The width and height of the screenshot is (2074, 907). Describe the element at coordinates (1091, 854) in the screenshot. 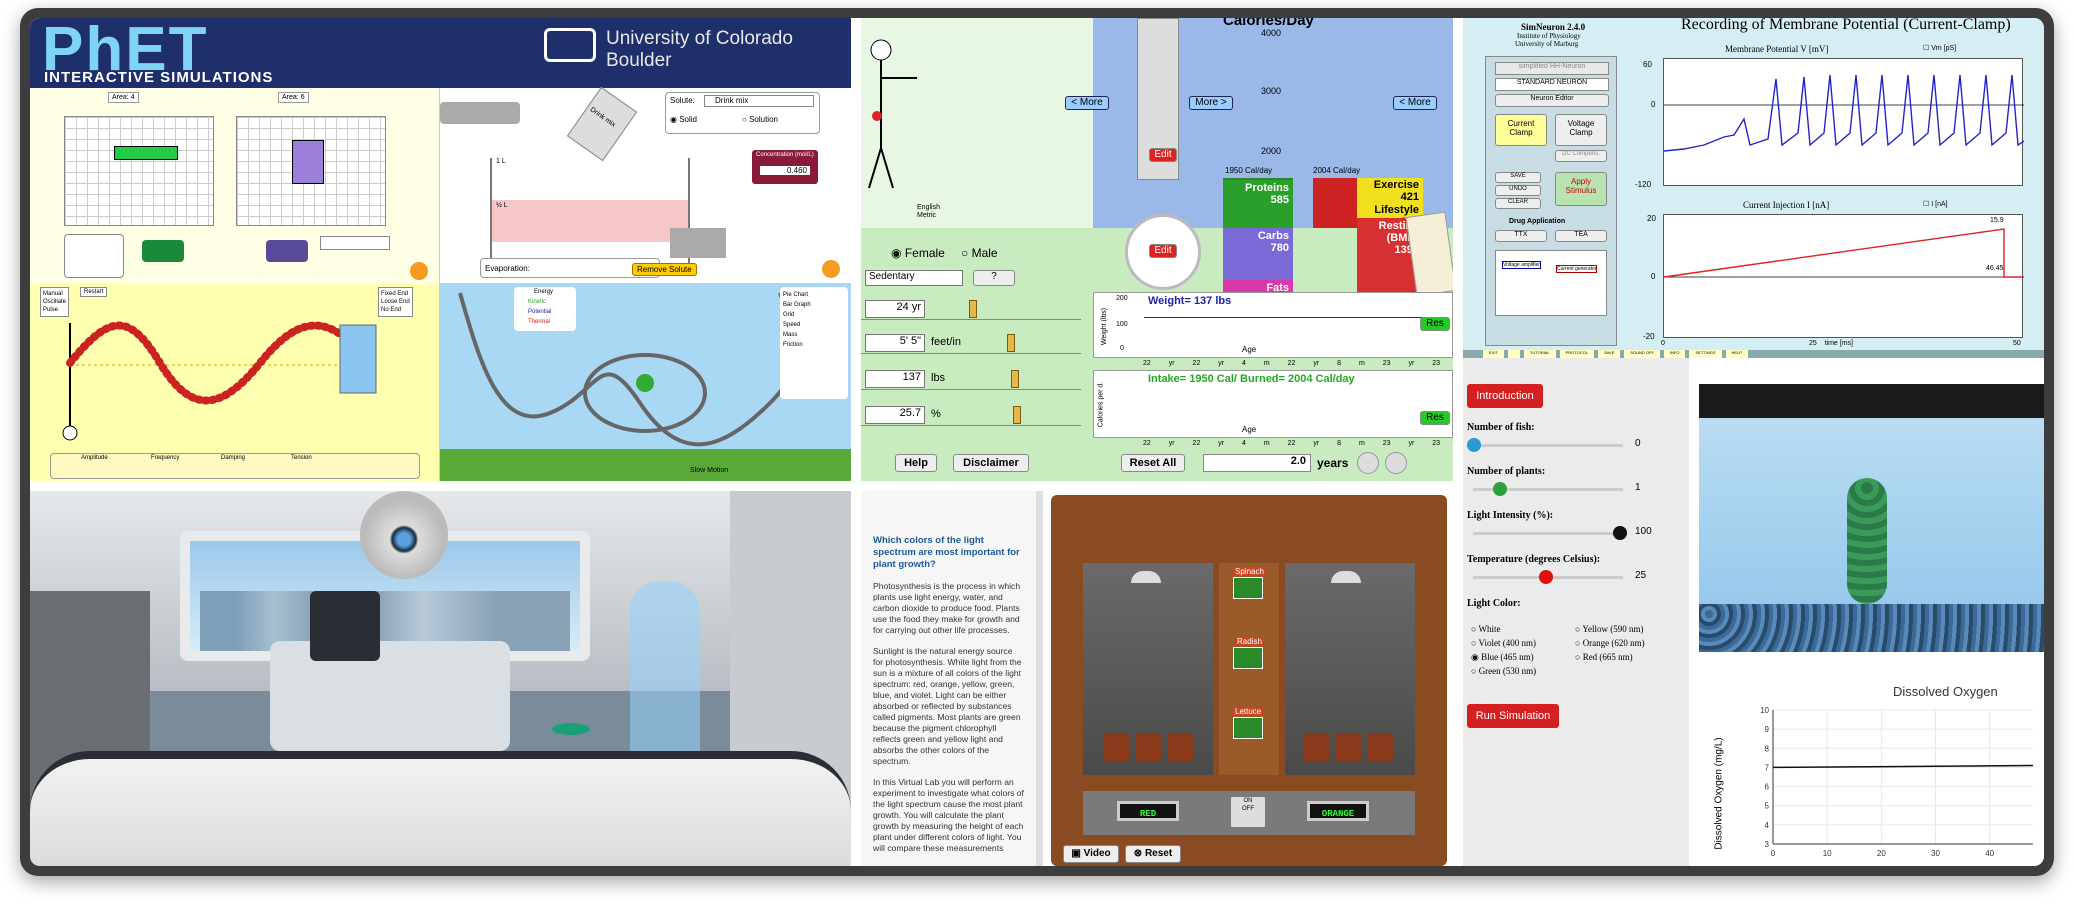

I see `video-button: ▣ Video` at that location.